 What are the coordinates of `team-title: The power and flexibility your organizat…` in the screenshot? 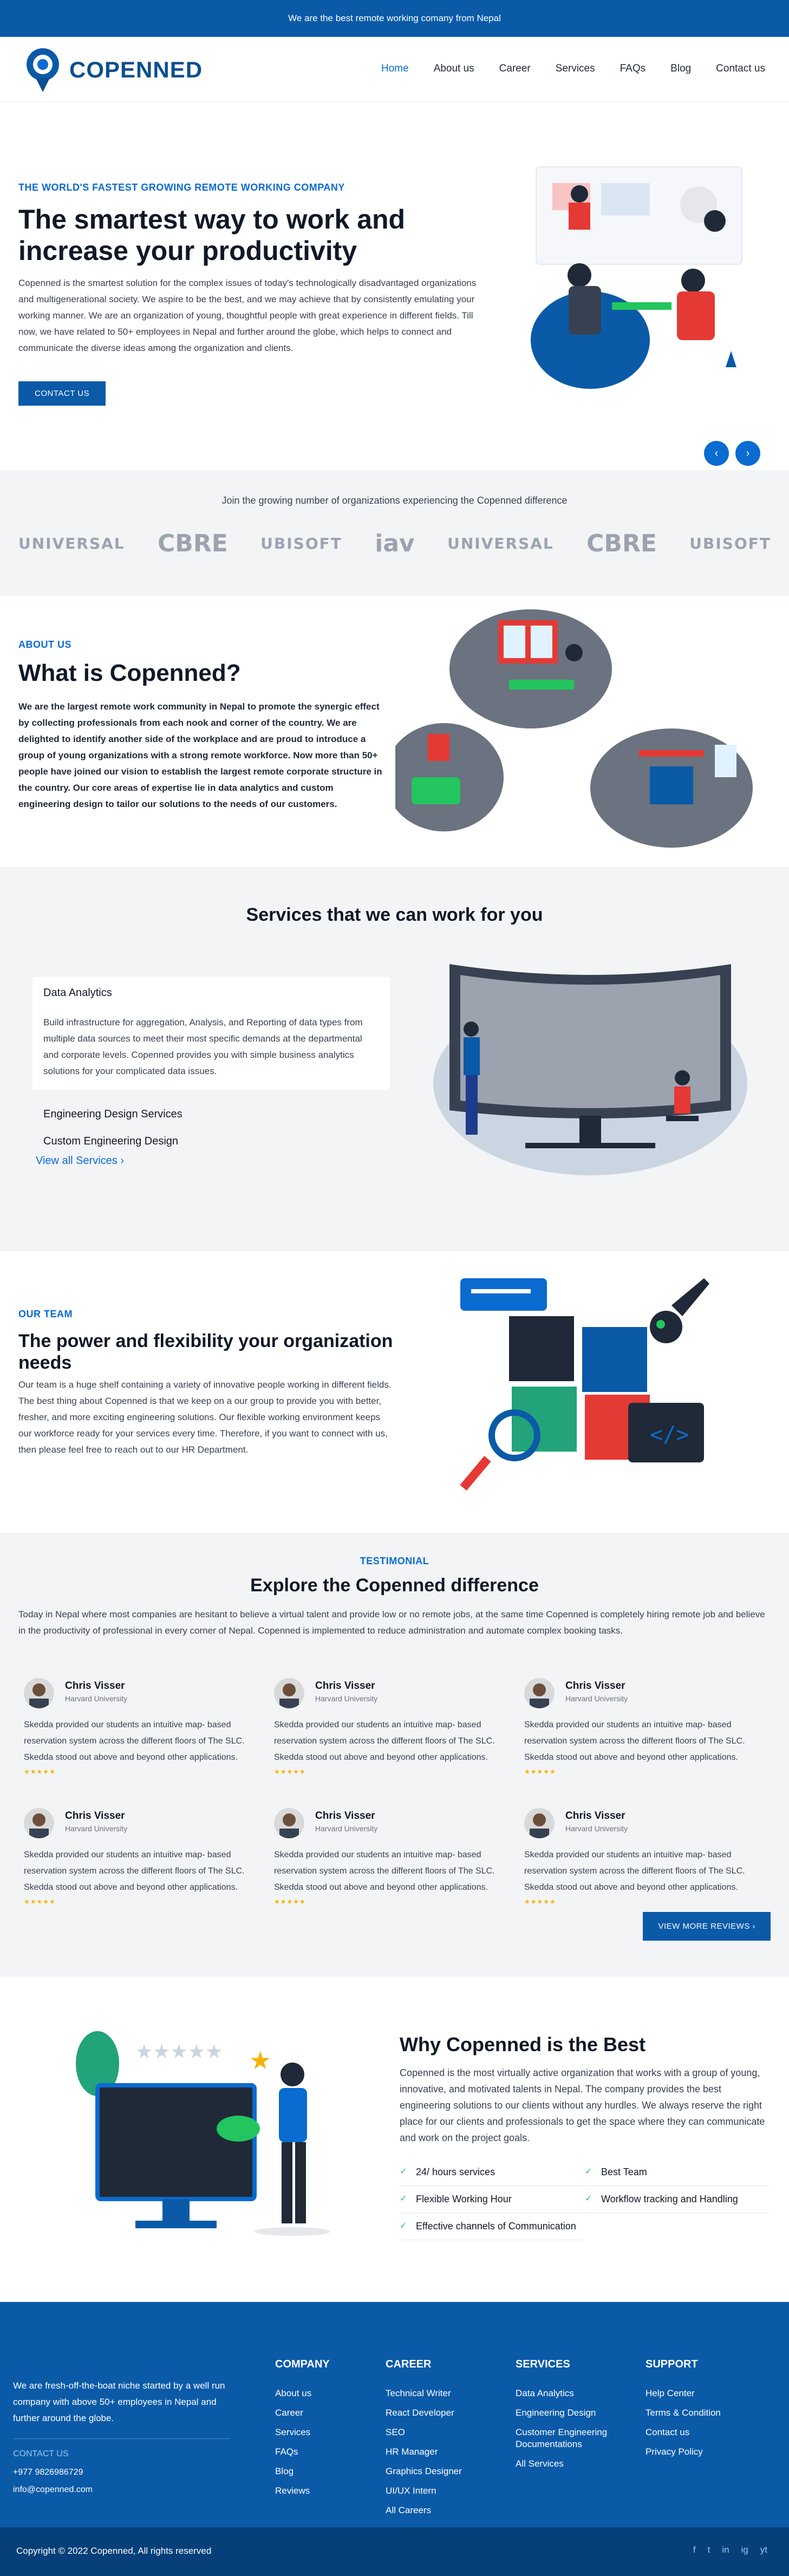 It's located at (205, 1352).